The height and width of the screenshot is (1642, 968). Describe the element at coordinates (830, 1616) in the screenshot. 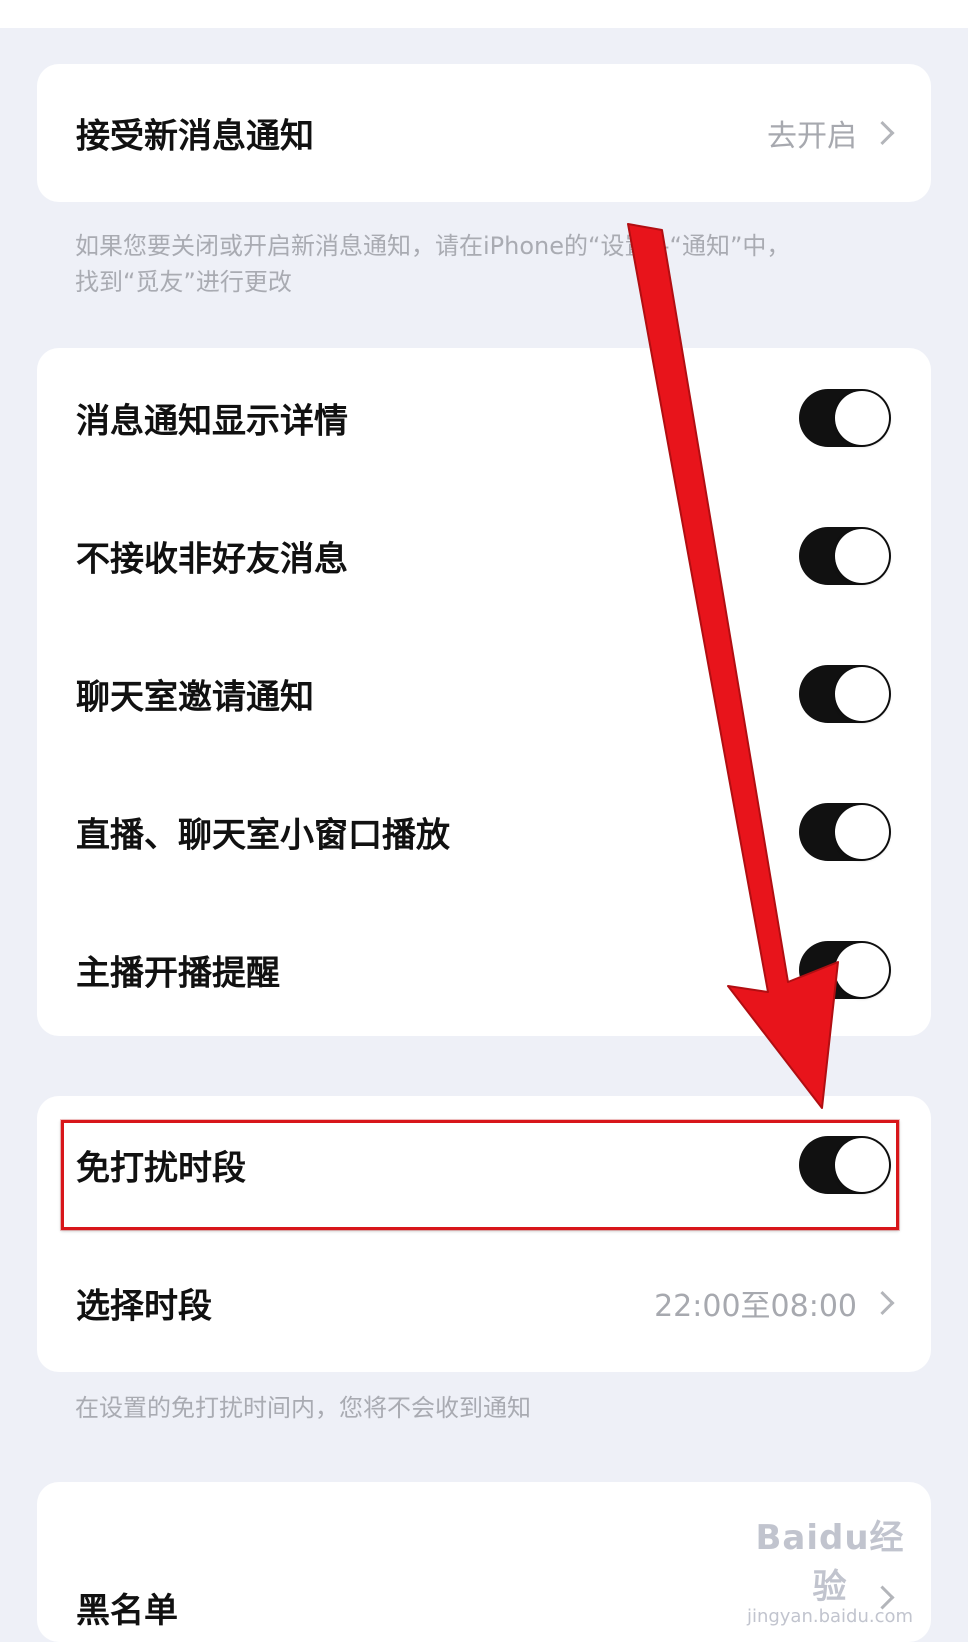

I see `watermark-url: jingyan.baidu.com` at that location.